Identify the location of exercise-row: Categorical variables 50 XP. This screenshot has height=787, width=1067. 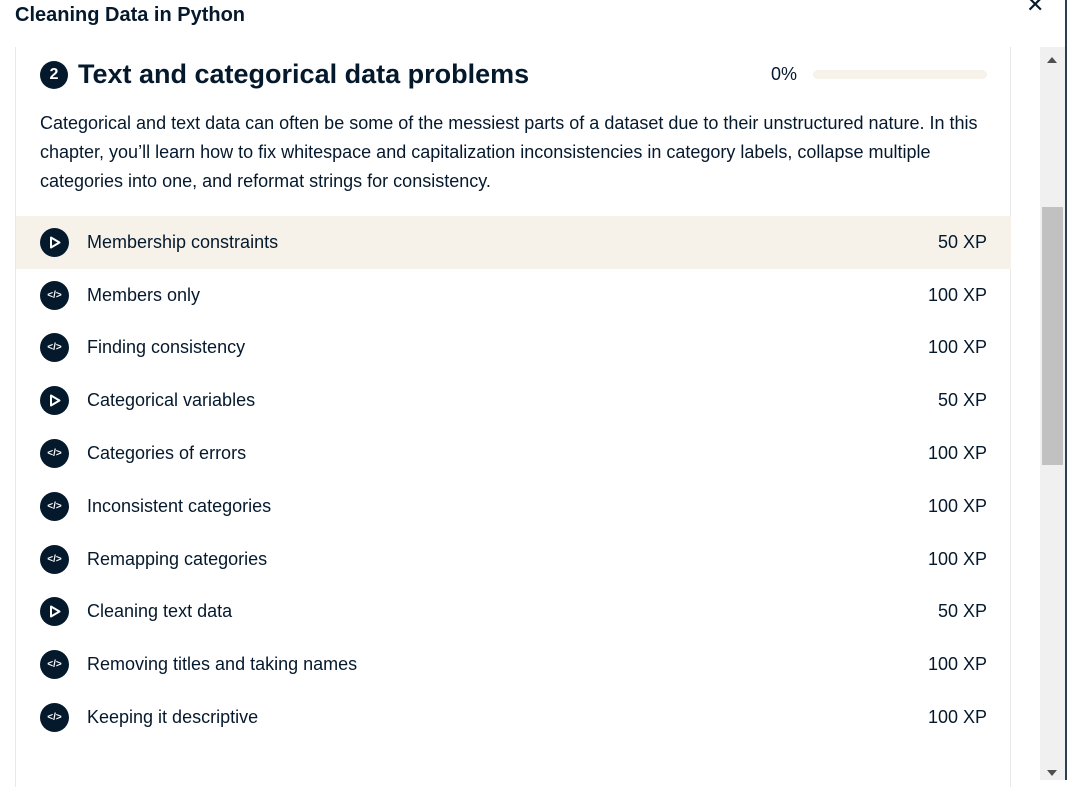
(513, 400).